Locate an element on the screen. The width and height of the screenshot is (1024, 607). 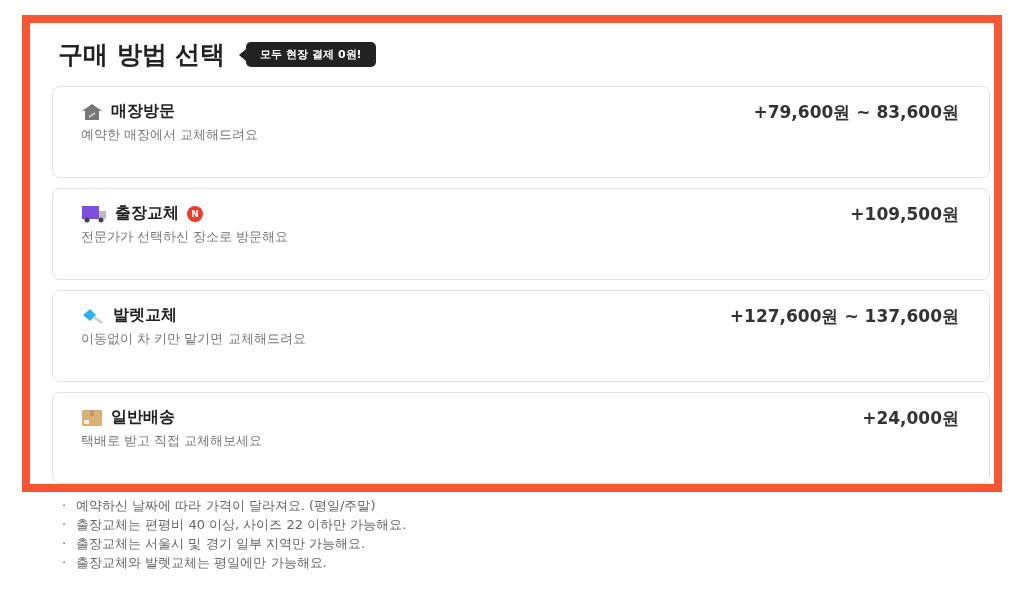
key-tag-icon is located at coordinates (93, 315).